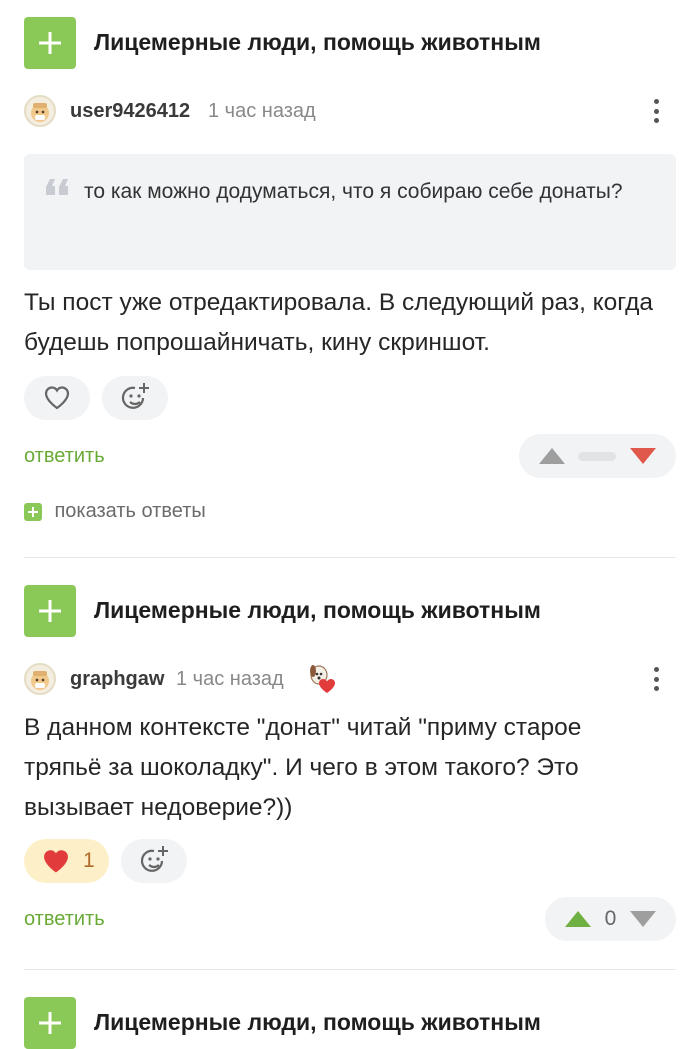 This screenshot has width=700, height=1049. I want to click on quote-icon, so click(58, 189).